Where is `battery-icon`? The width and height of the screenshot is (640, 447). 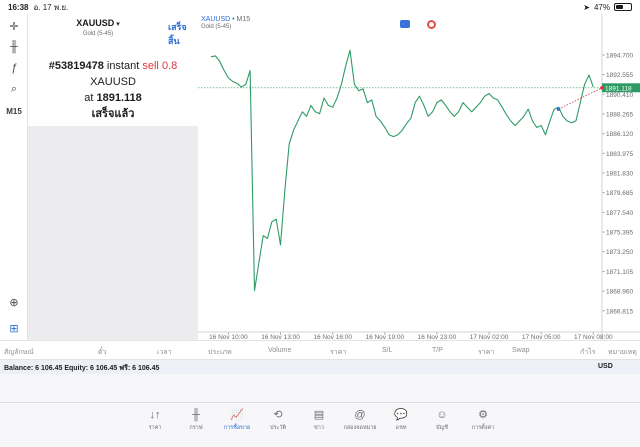 battery-icon is located at coordinates (623, 7).